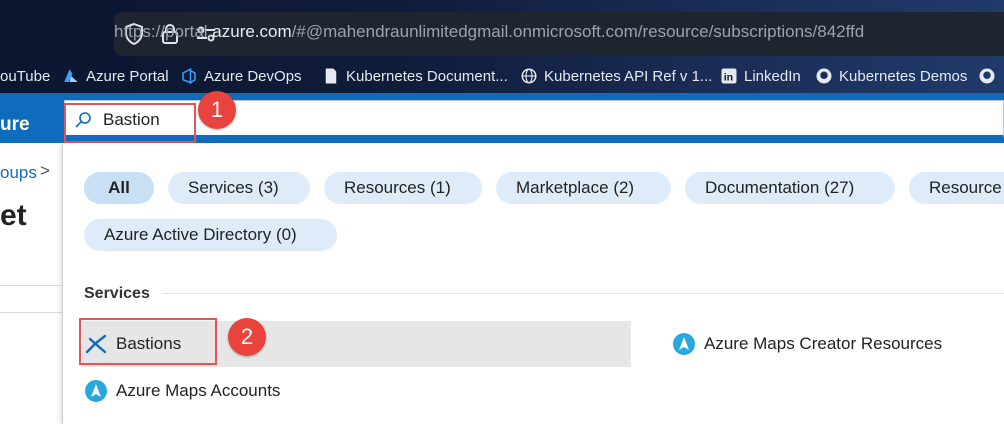  What do you see at coordinates (583, 293) in the screenshot?
I see `section-divider` at bounding box center [583, 293].